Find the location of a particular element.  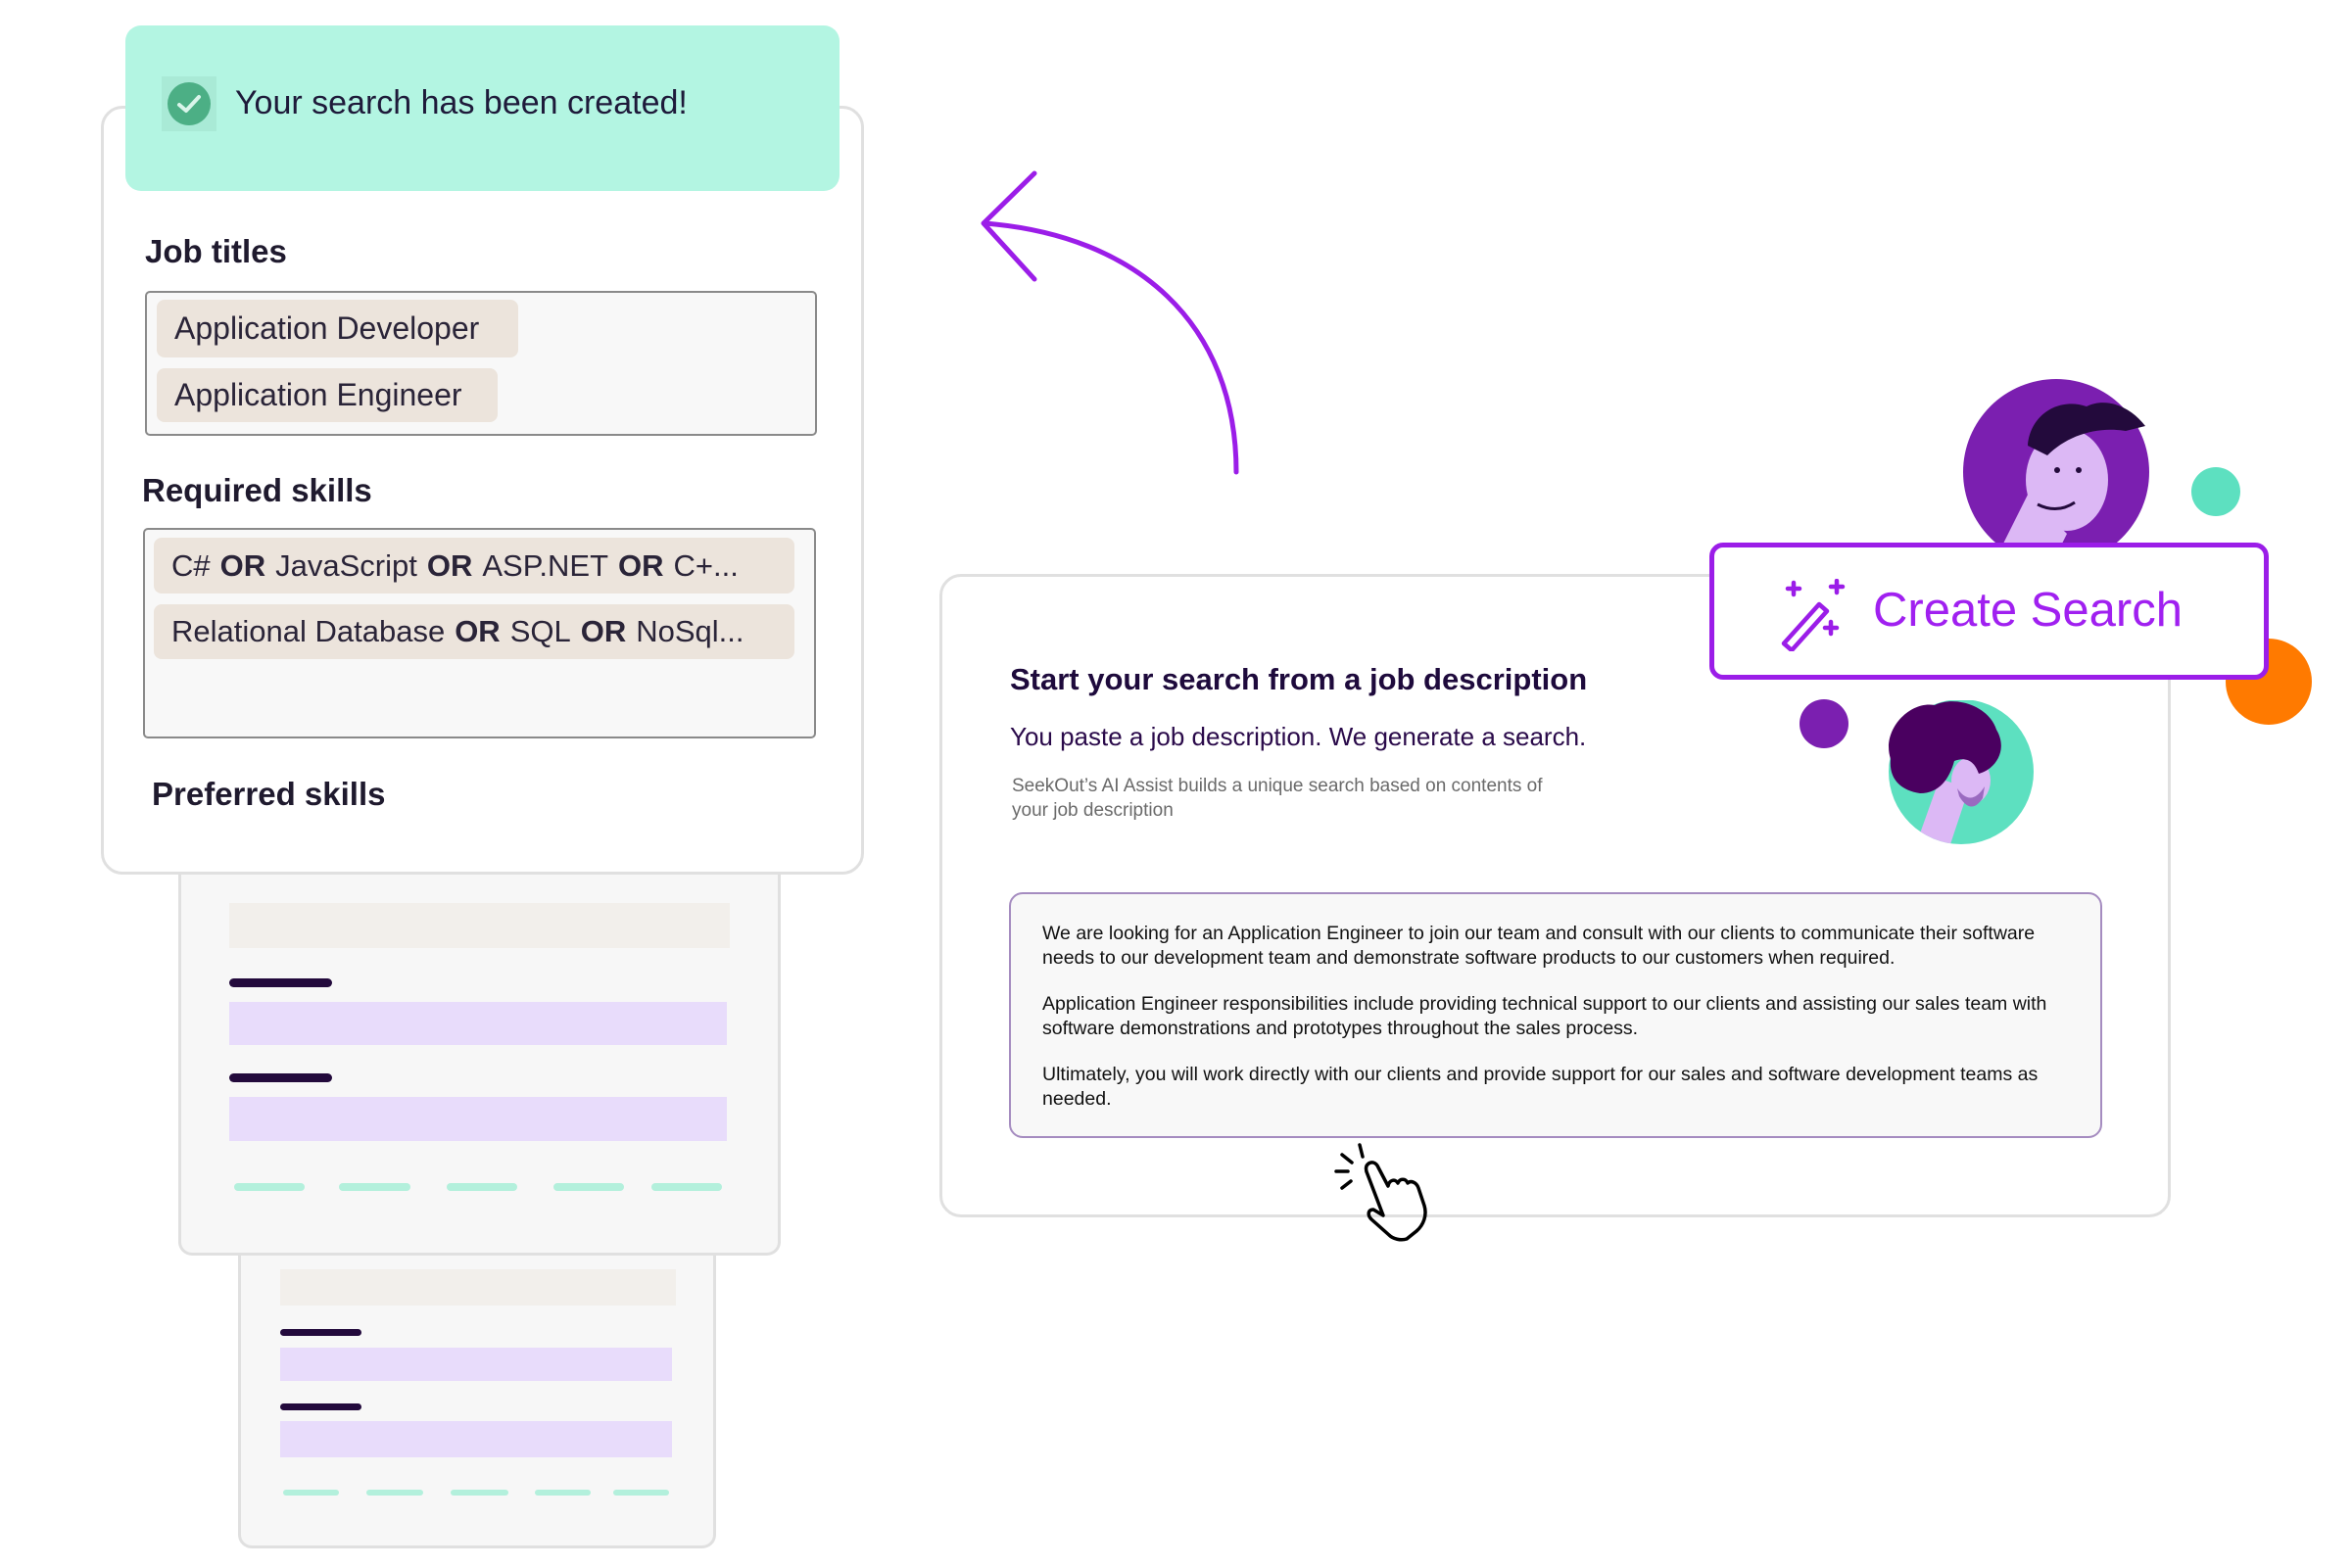

preferred-skills-label: Preferred skills is located at coordinates (269, 794).